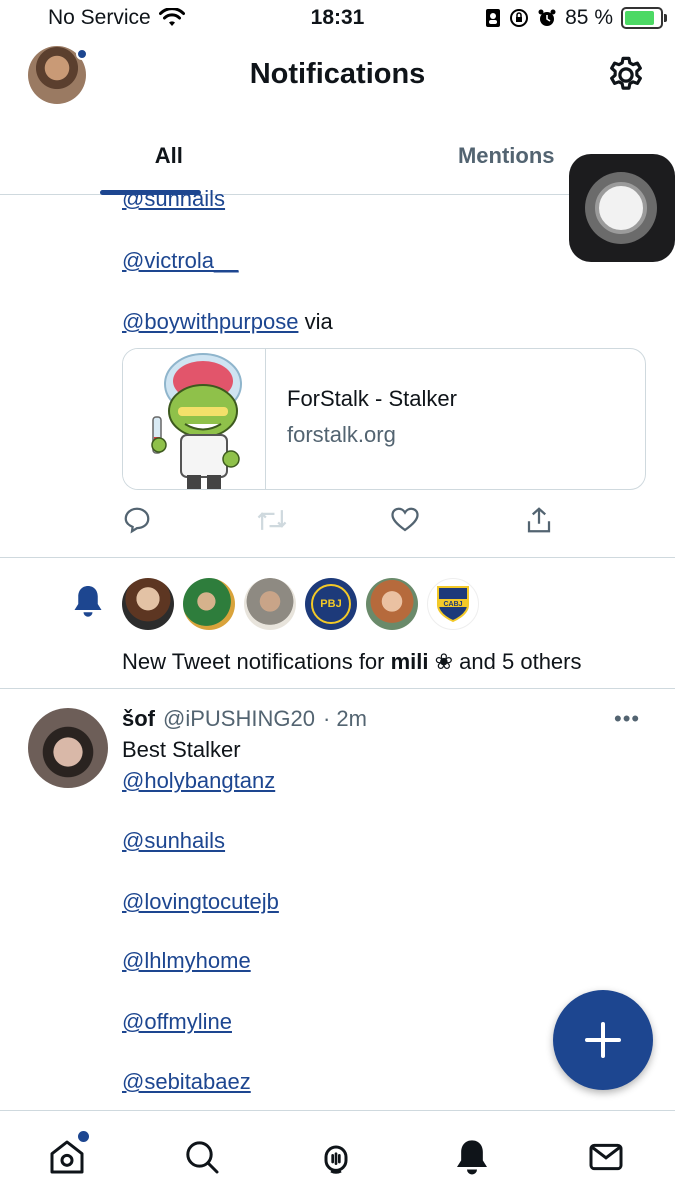 This screenshot has width=675, height=1200. I want to click on nav-messages, so click(606, 1157).